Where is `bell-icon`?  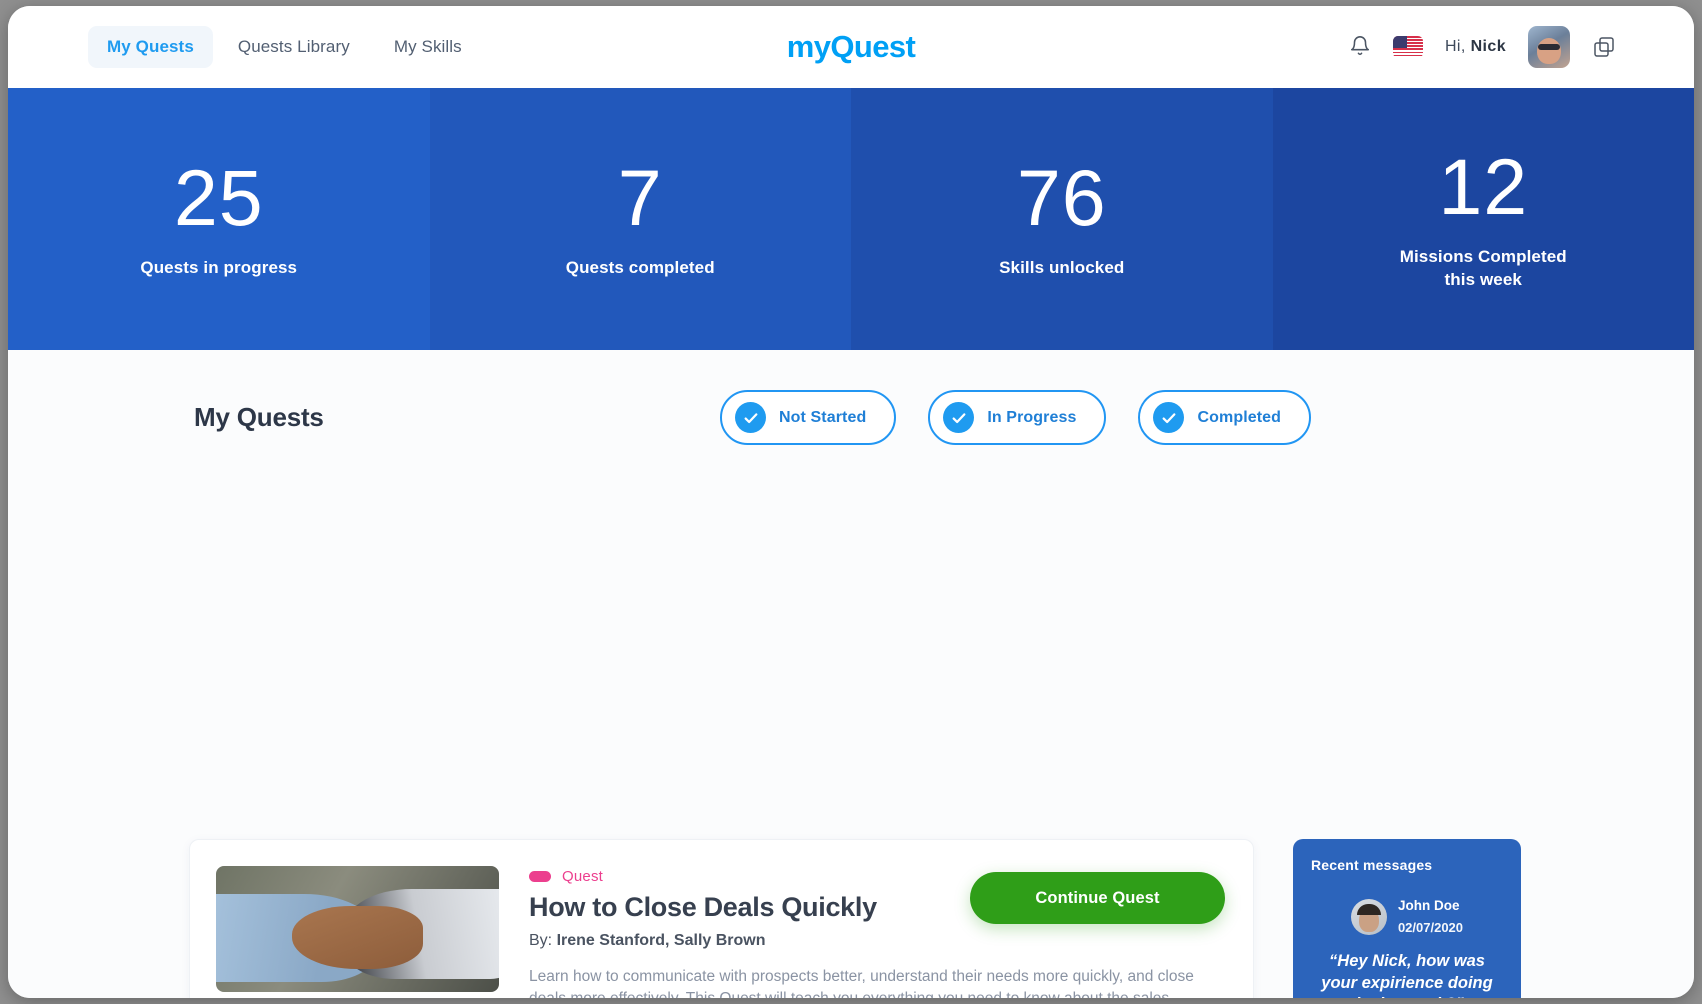 bell-icon is located at coordinates (1360, 47).